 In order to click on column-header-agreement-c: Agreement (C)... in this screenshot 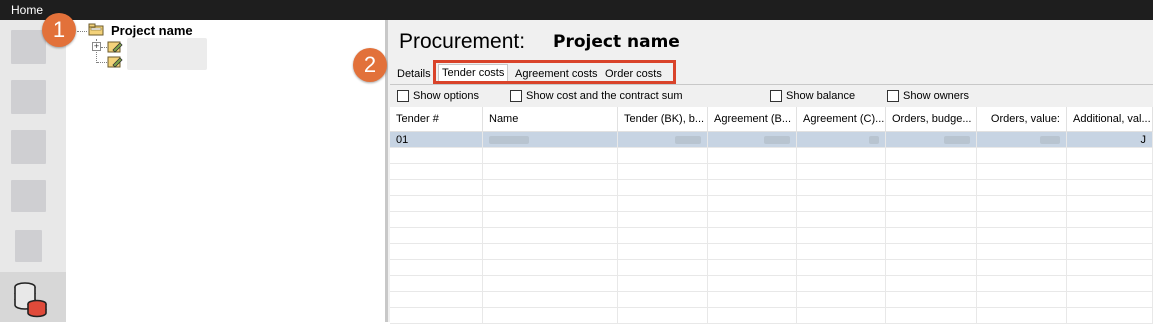, I will do `click(841, 119)`.